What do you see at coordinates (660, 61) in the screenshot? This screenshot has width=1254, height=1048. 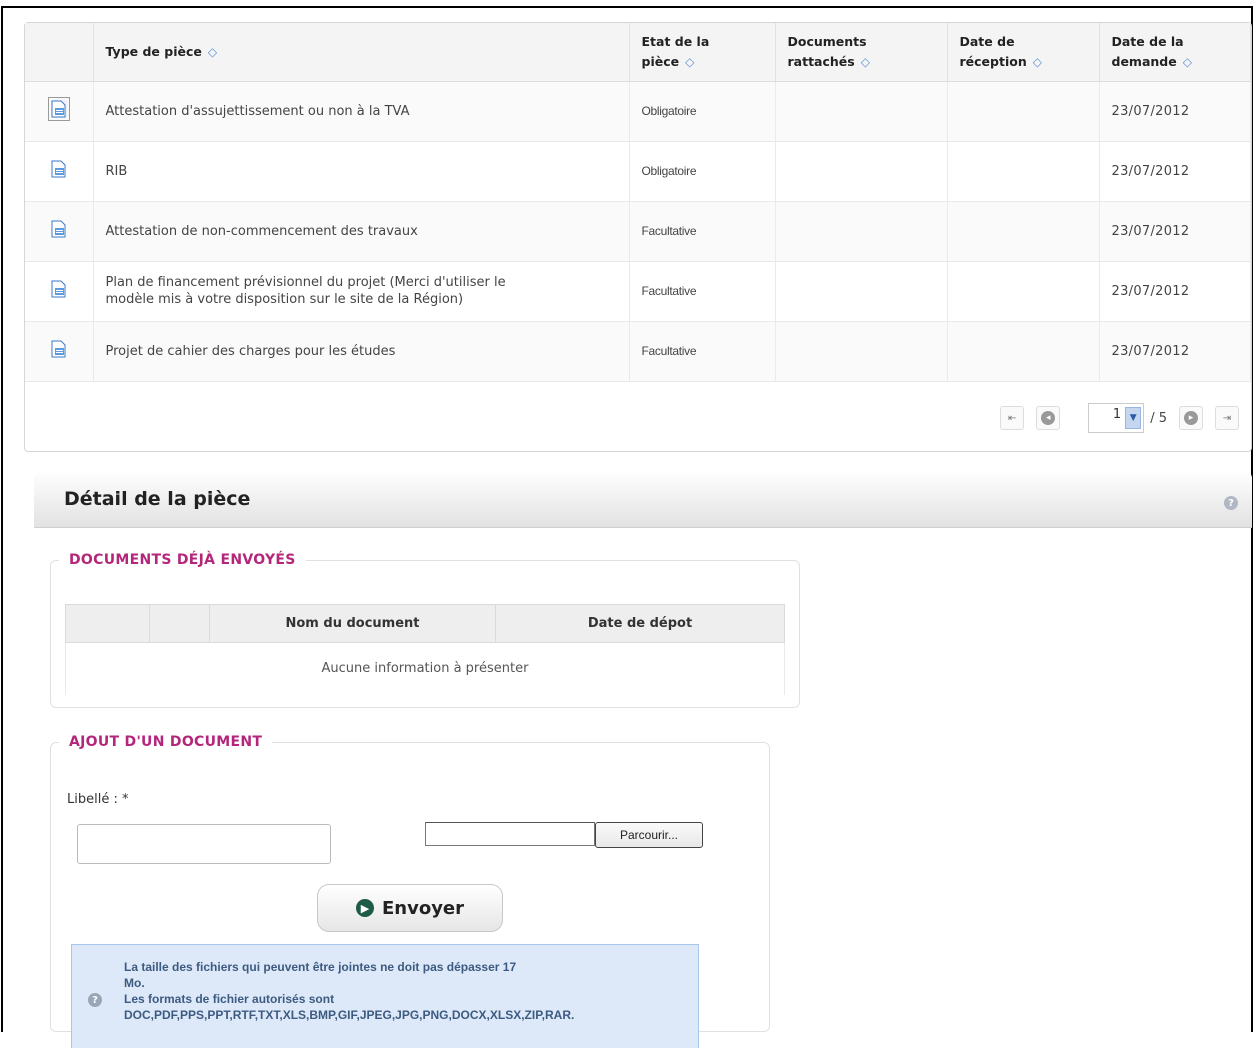 I see `header-etat-line2: pièce` at bounding box center [660, 61].